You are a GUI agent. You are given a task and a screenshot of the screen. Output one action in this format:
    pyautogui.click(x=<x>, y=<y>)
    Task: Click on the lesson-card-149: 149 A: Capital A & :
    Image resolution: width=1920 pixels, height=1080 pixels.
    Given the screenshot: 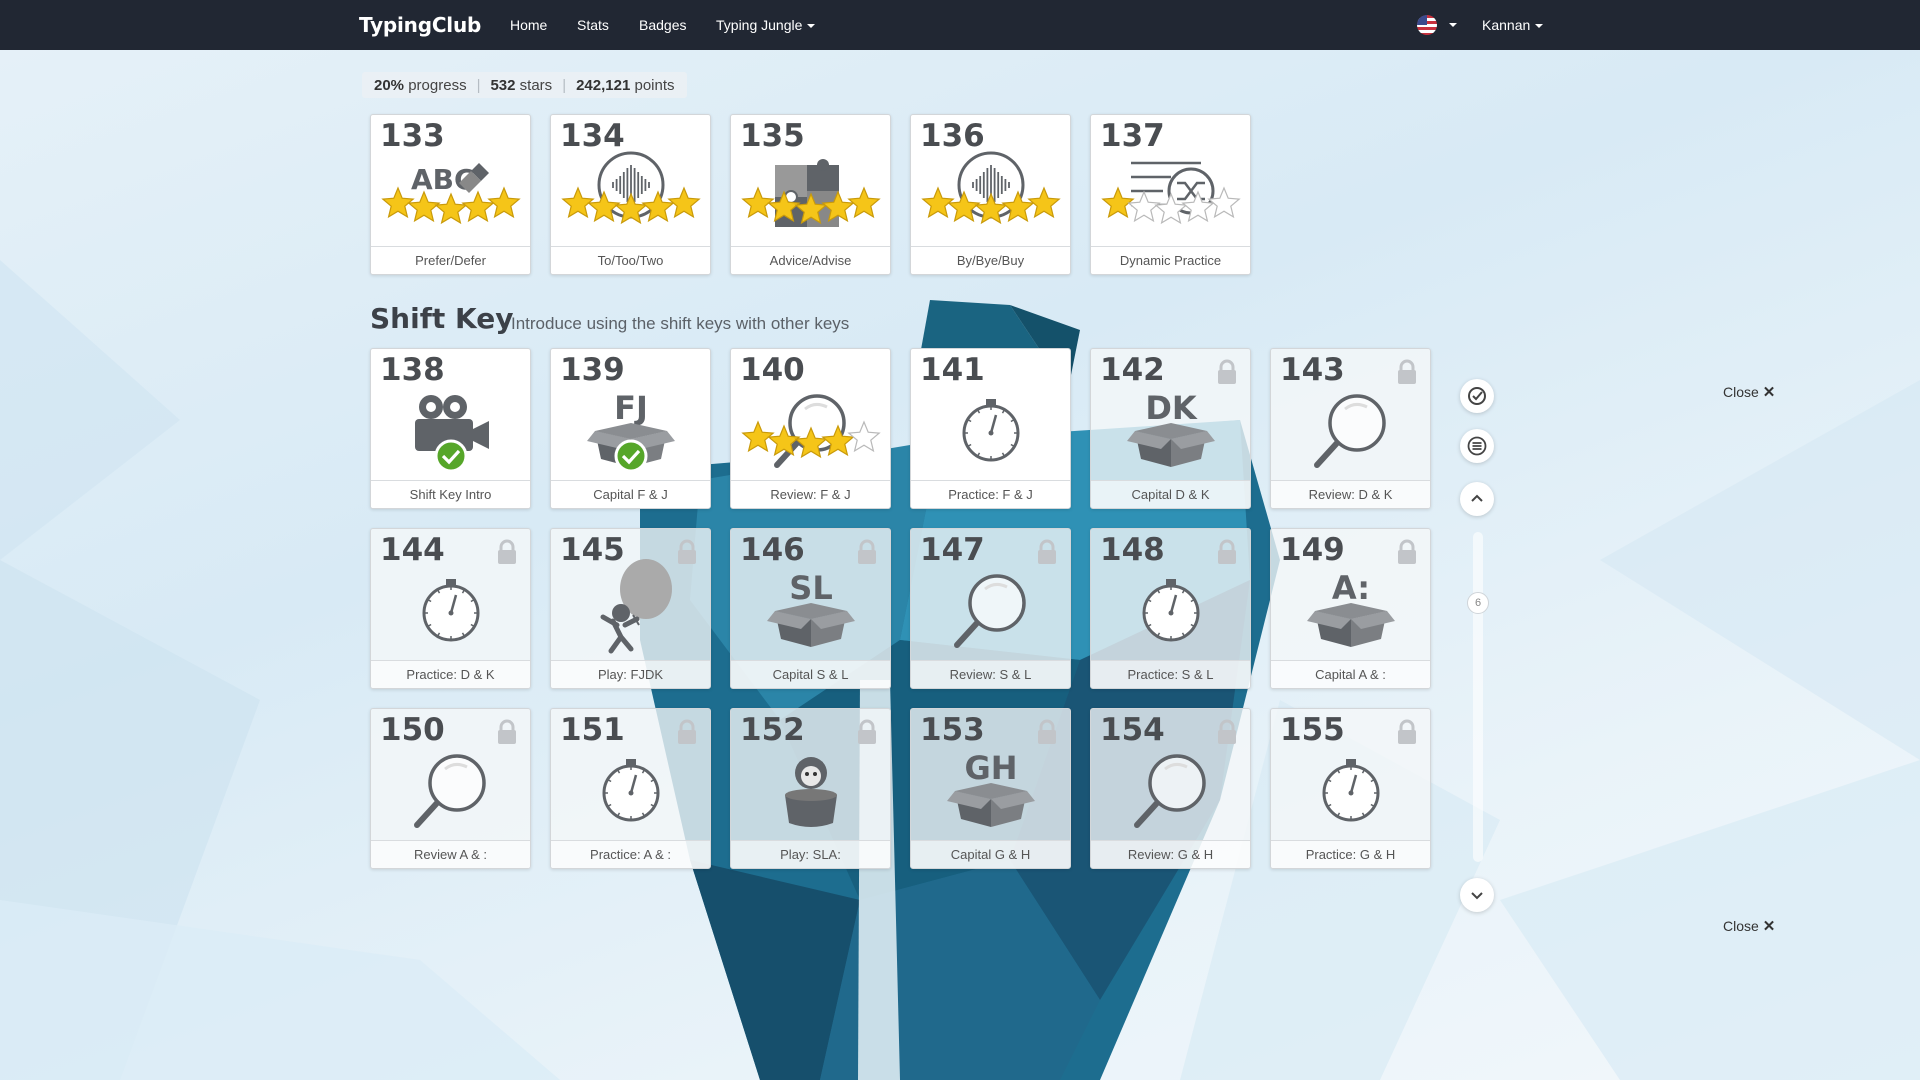 What is the action you would take?
    pyautogui.click(x=1350, y=608)
    